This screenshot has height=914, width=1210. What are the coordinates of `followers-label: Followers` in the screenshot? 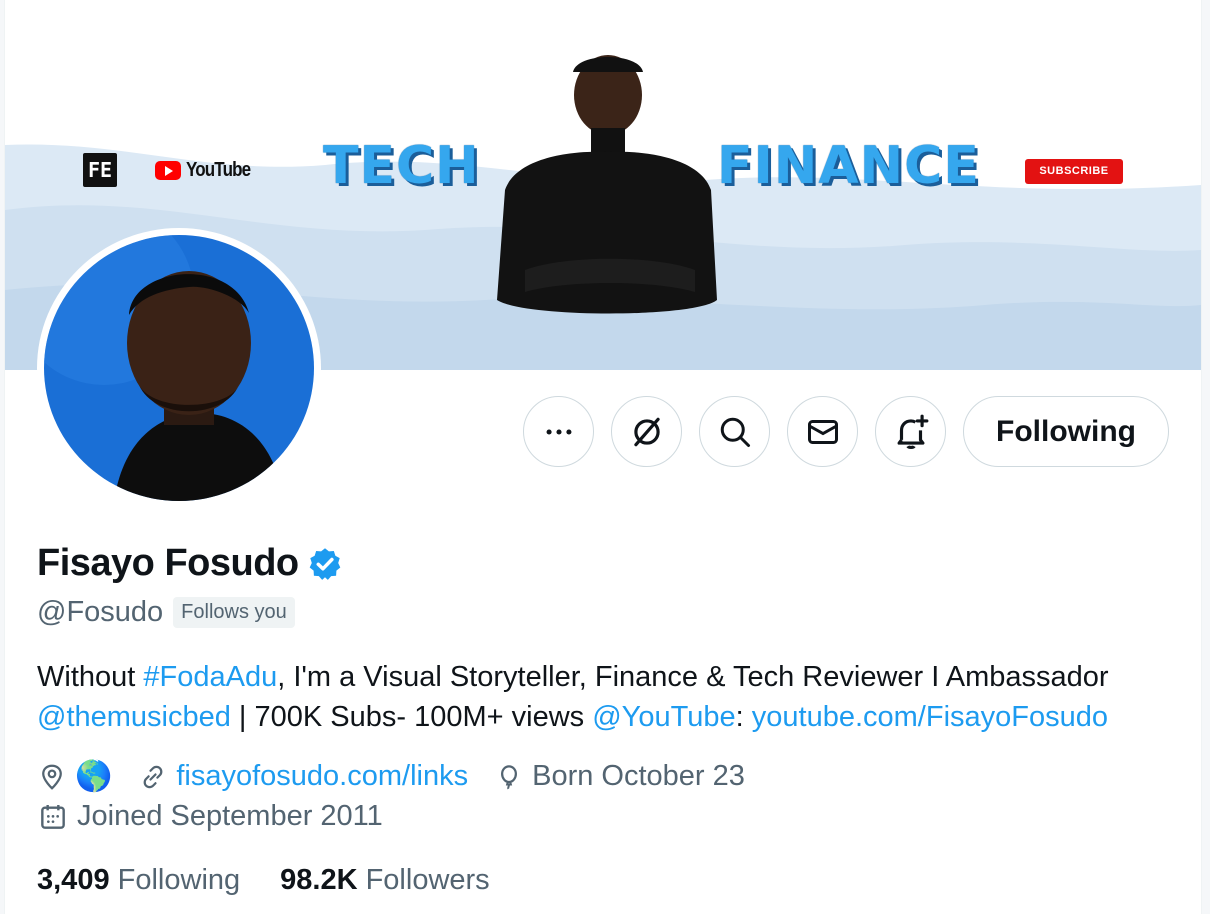 It's located at (427, 880).